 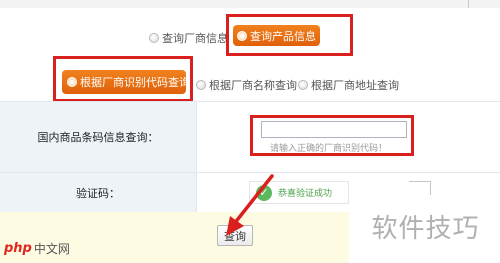 What do you see at coordinates (98, 137) in the screenshot?
I see `barcode-label: 国内商品条码信息查询：` at bounding box center [98, 137].